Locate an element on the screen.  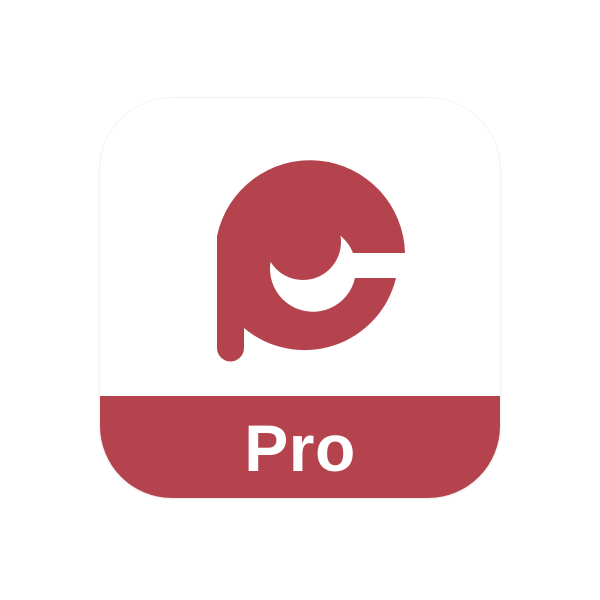
pro-badge-label: Pro is located at coordinates (300, 448).